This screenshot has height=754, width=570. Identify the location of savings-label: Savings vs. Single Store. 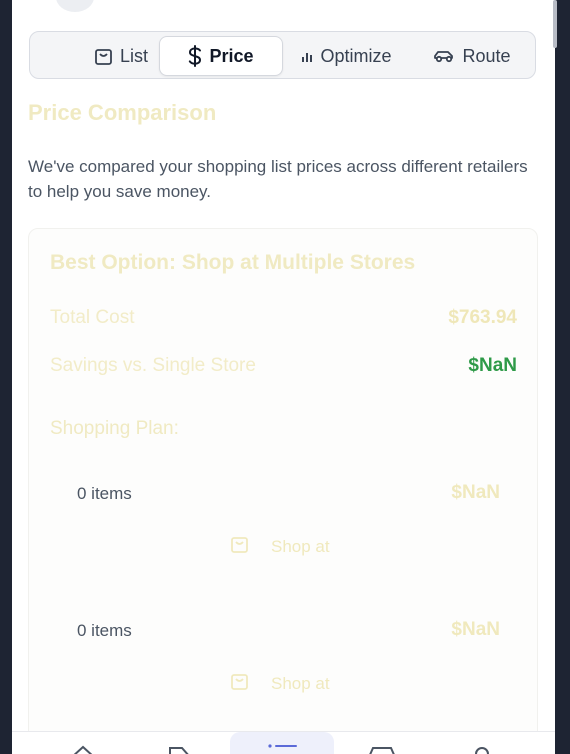
(153, 365).